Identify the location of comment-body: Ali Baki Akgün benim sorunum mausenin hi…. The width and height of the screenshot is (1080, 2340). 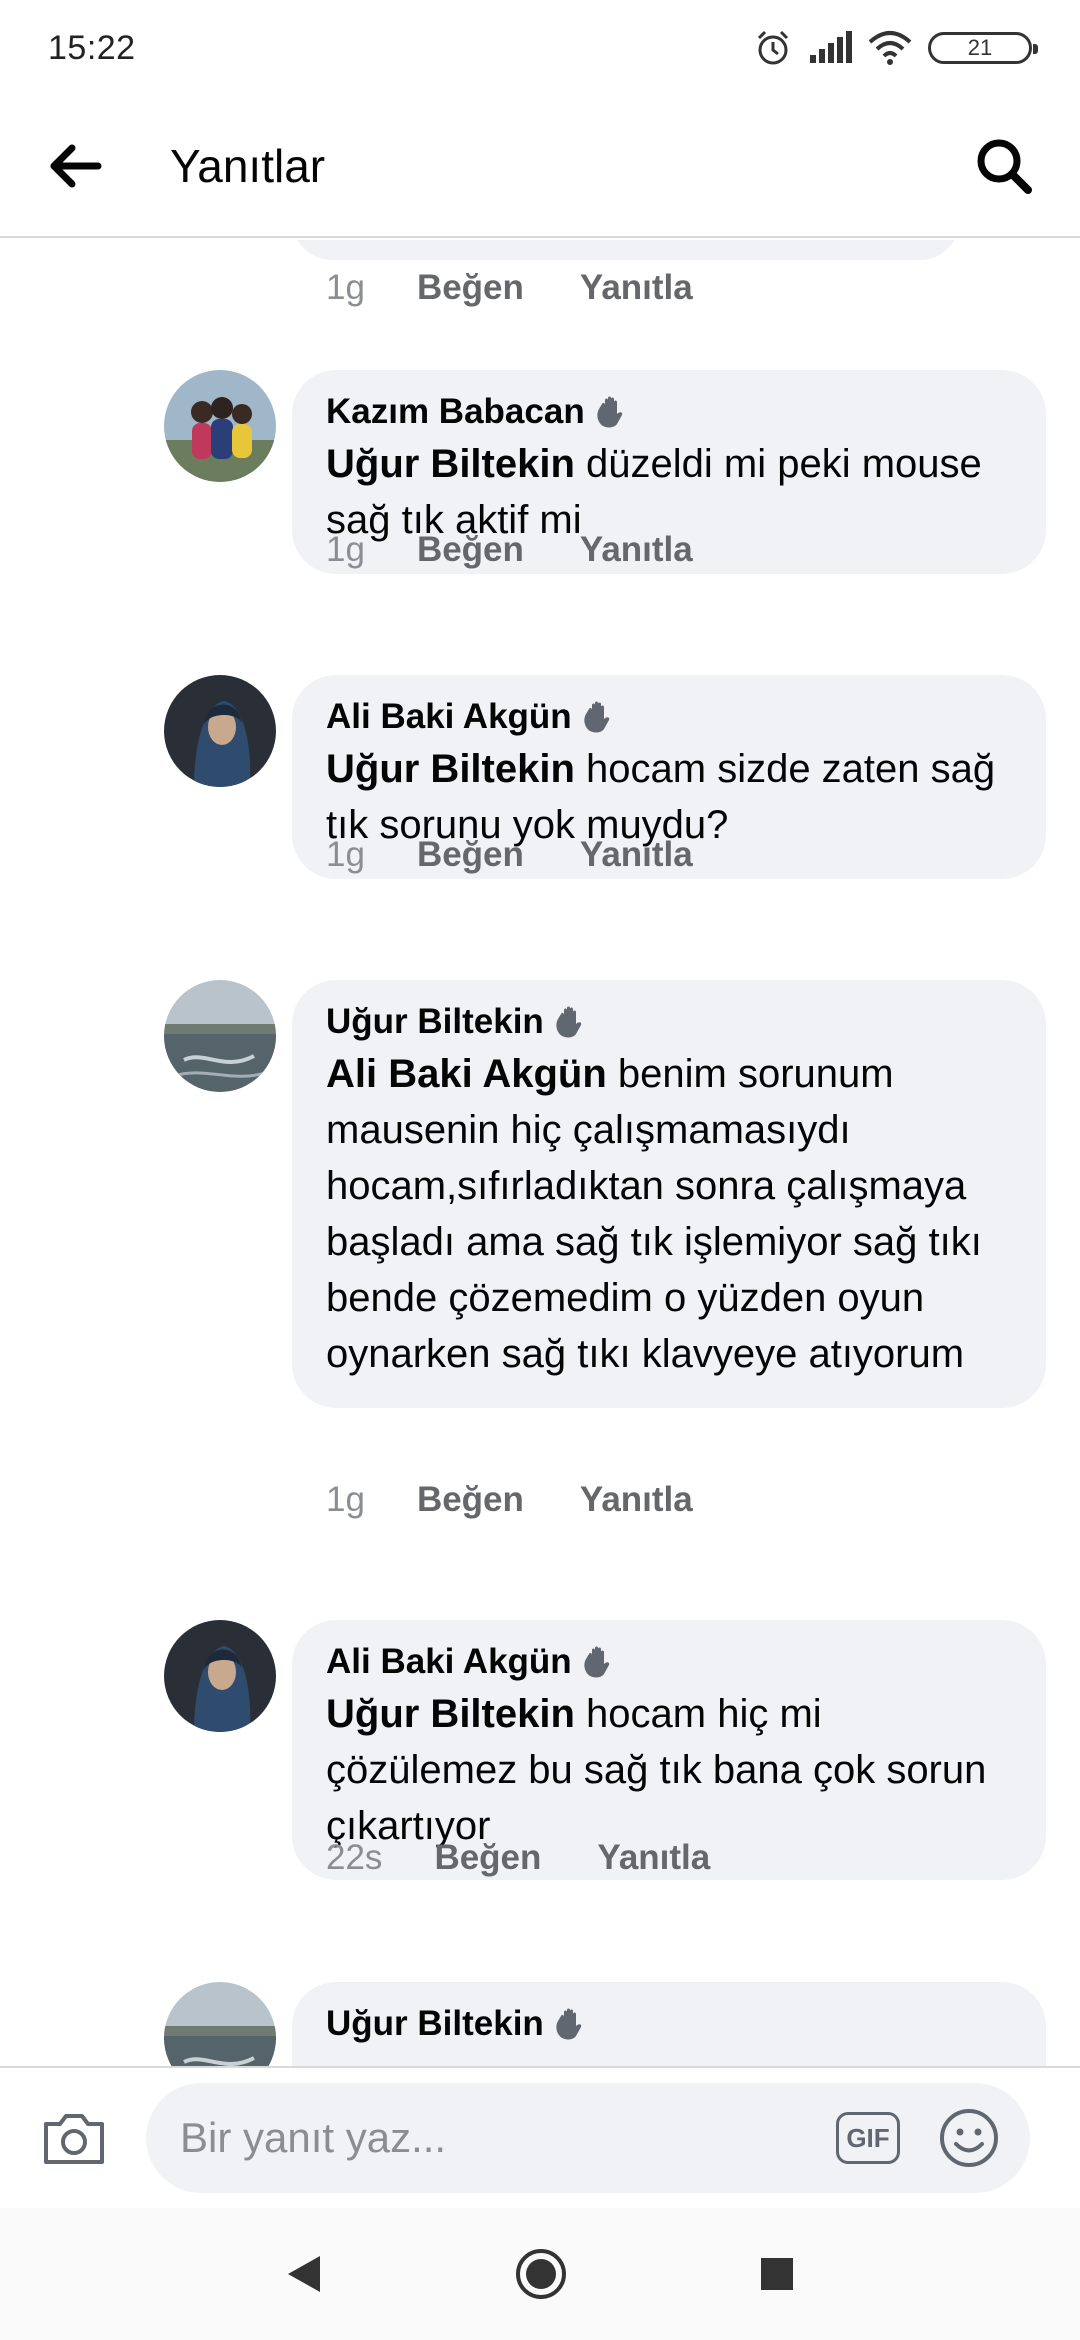
(670, 1214).